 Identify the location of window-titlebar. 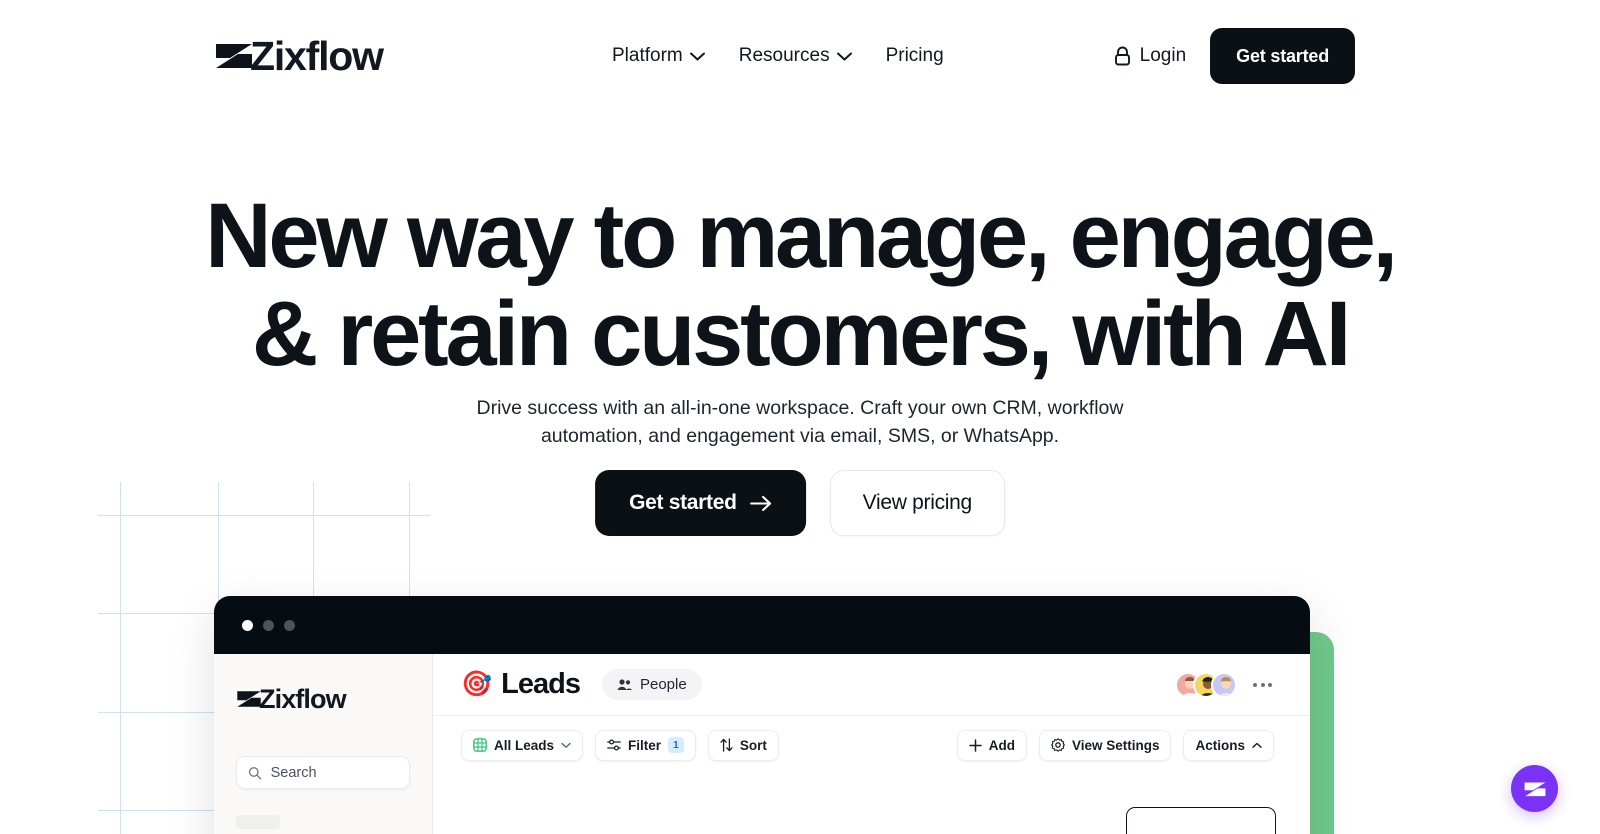
(762, 625).